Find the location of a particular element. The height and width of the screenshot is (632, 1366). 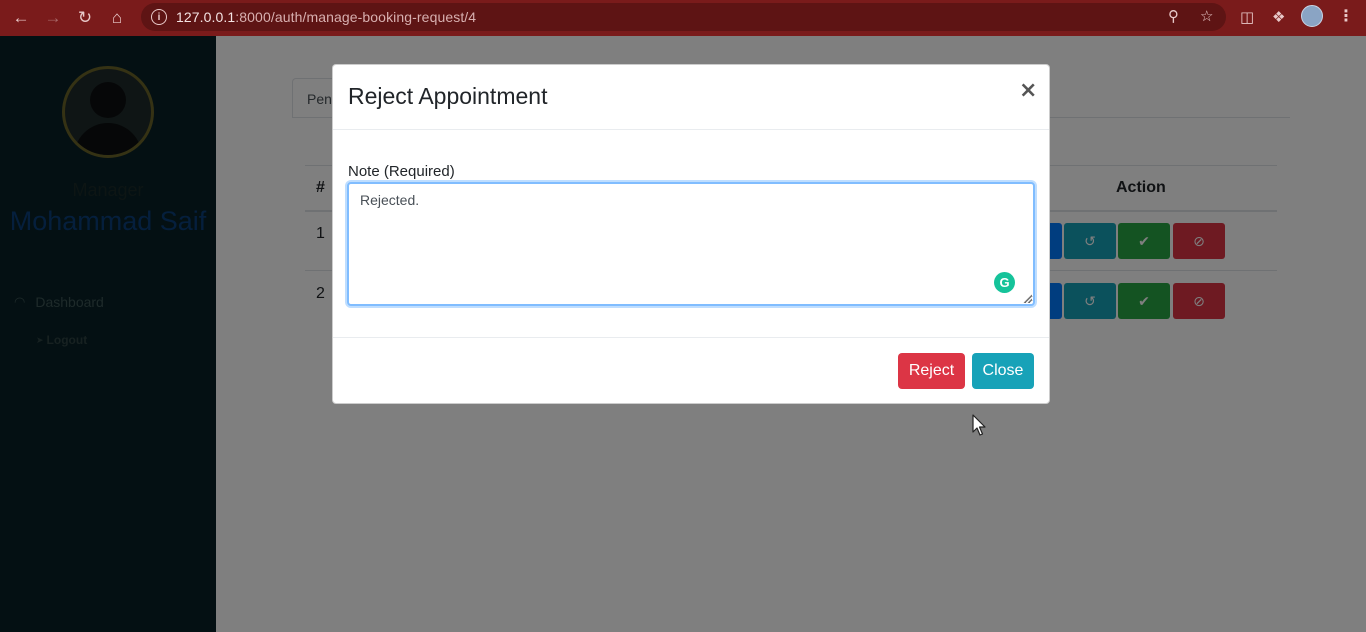

info-icon: i is located at coordinates (159, 17).